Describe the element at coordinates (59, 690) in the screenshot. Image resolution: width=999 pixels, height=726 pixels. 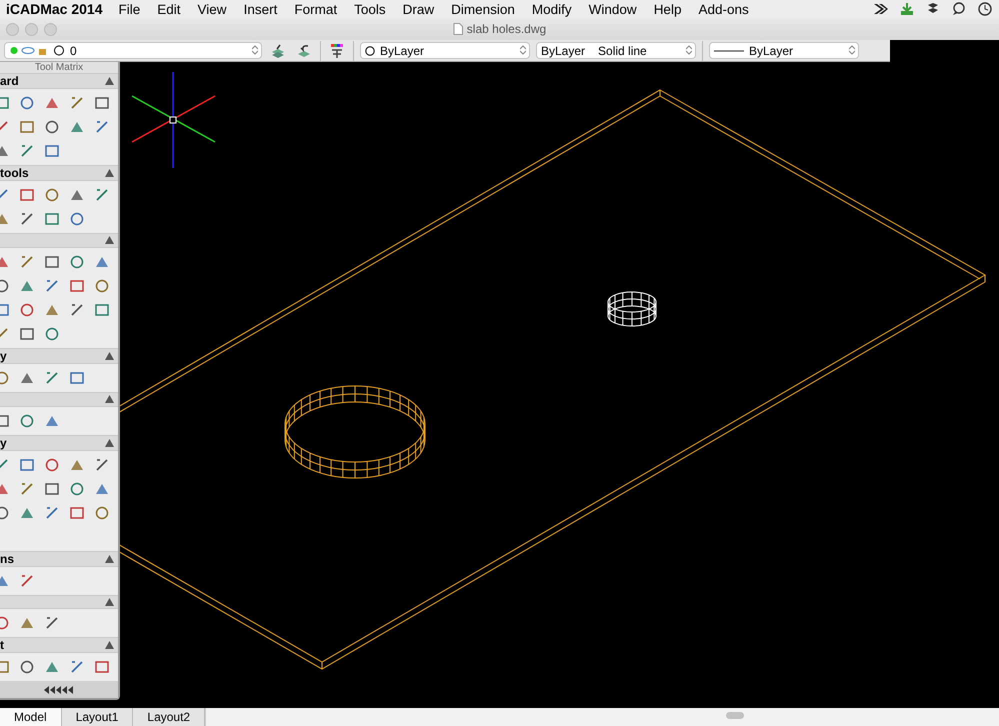
I see `collapse-panel-icon` at that location.